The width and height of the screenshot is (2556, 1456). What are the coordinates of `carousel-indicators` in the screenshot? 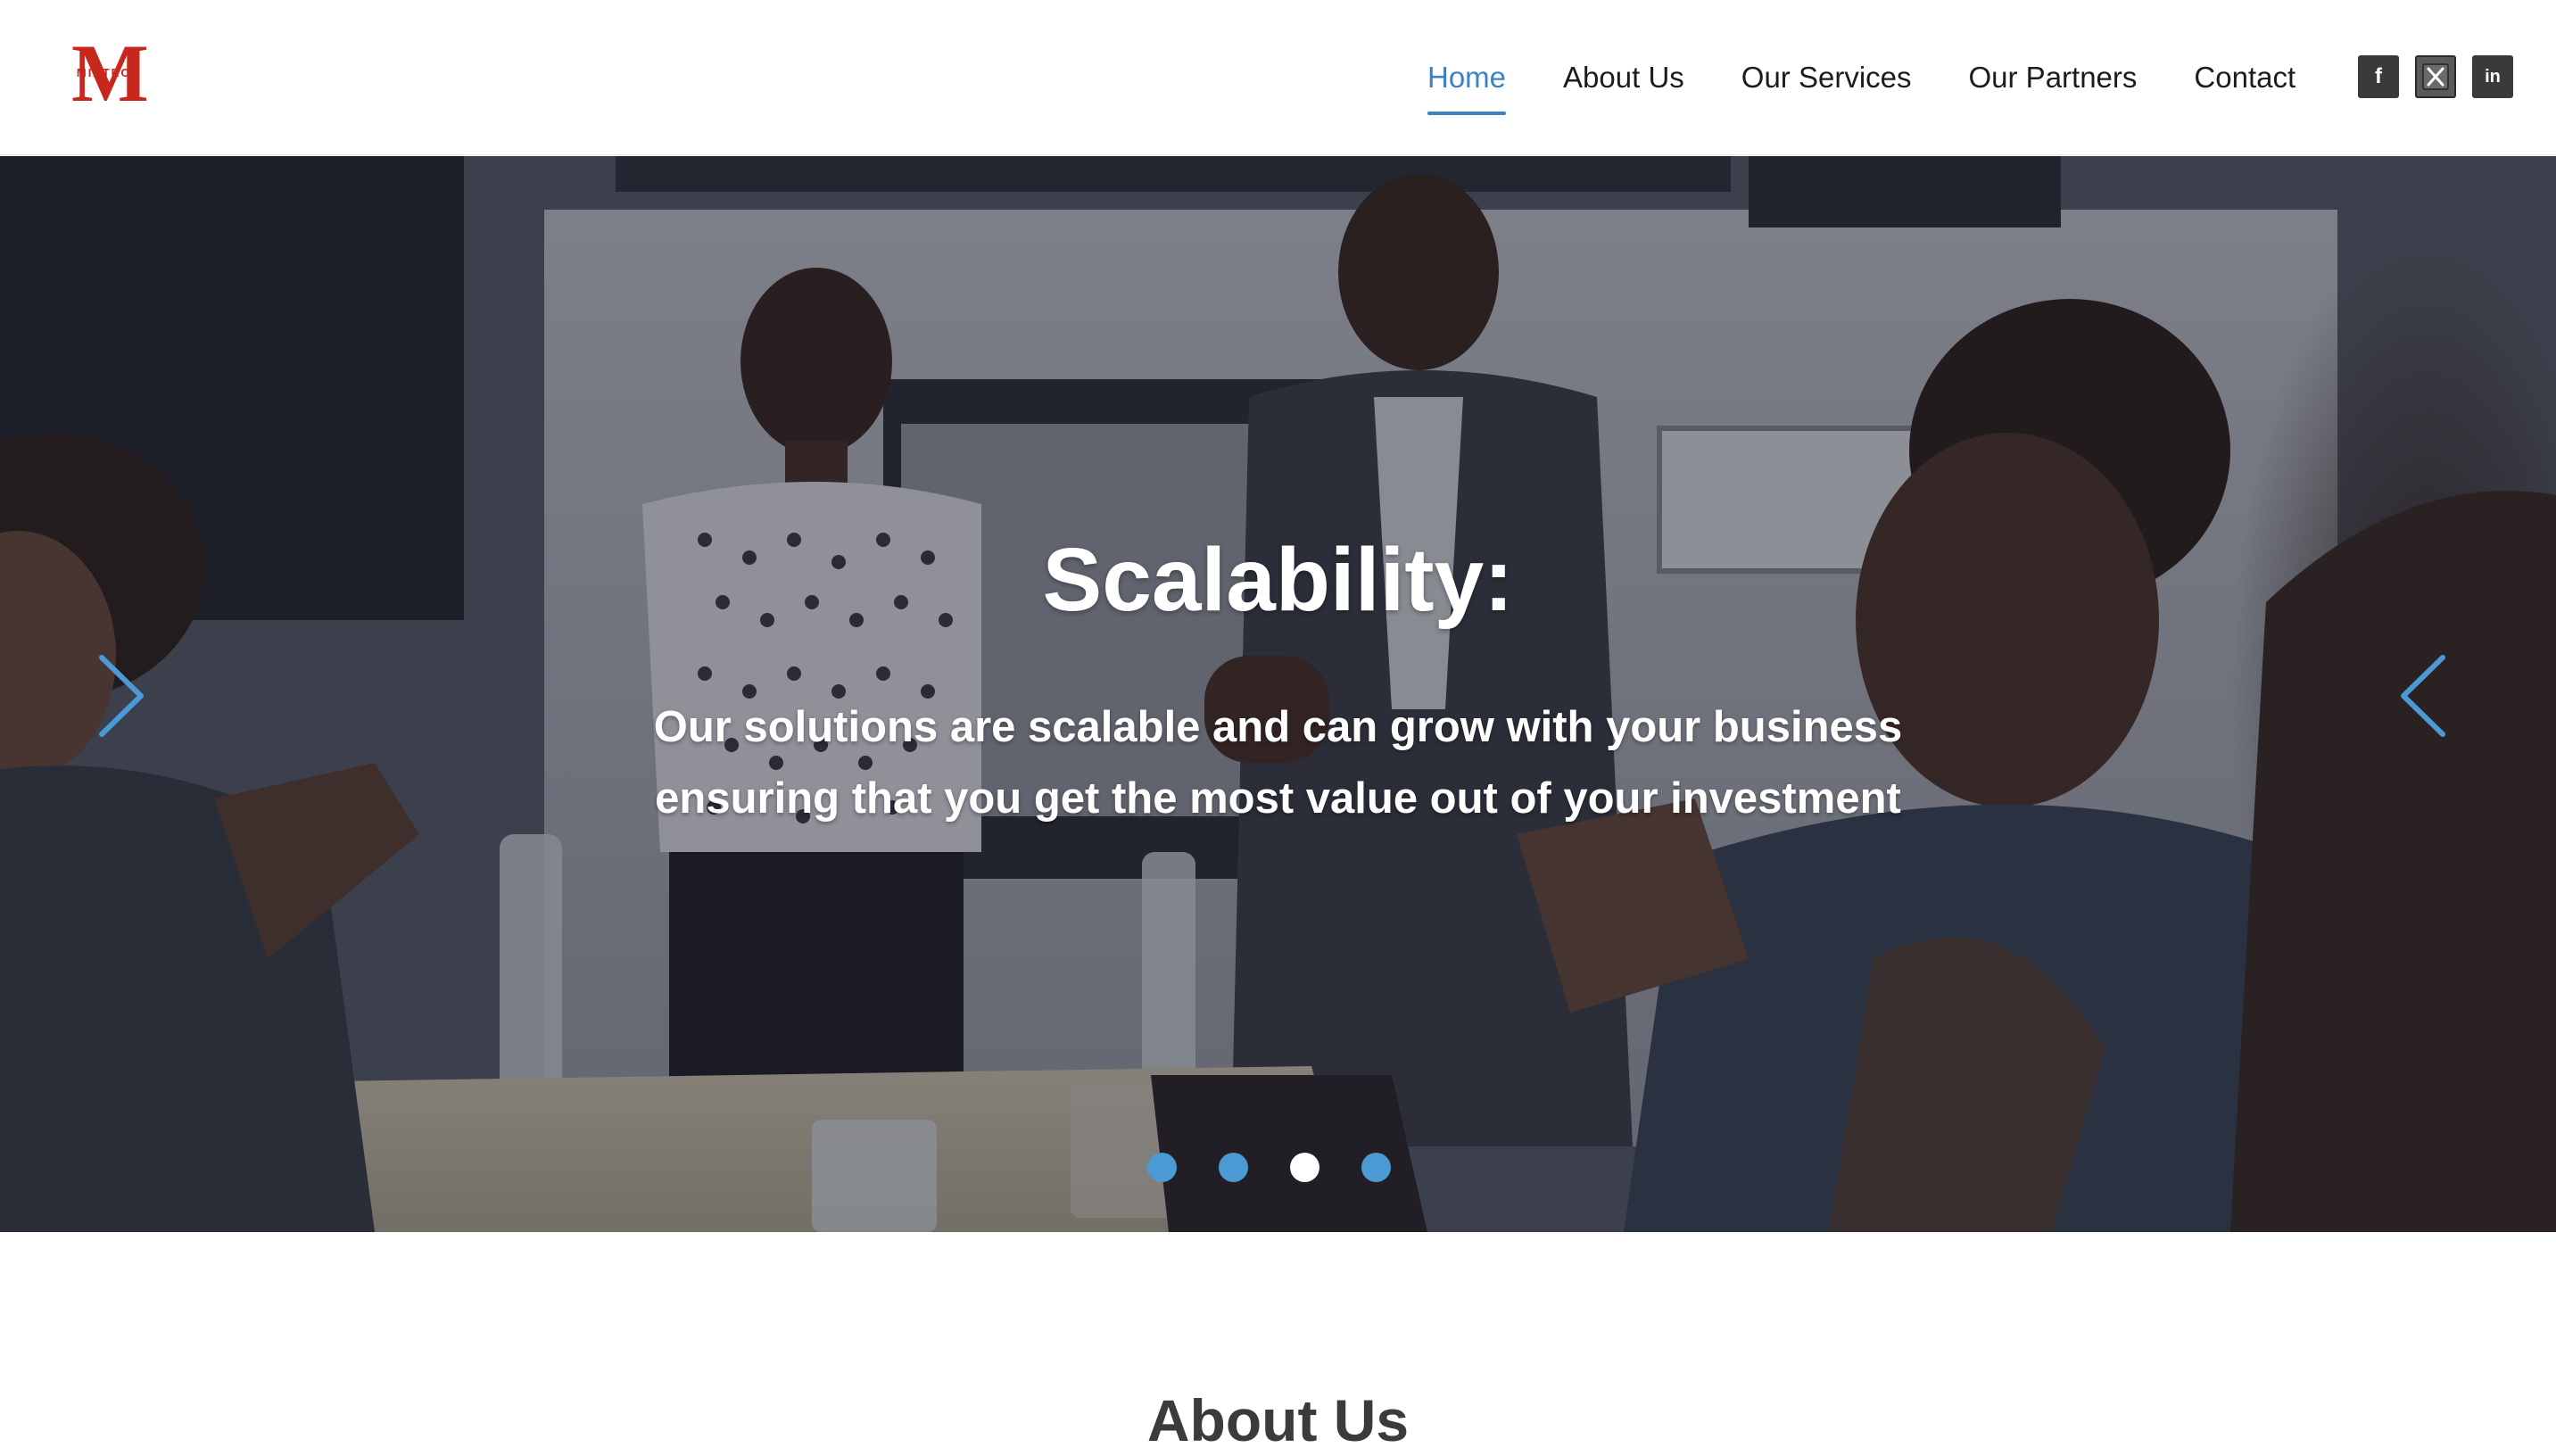 It's located at (1269, 1167).